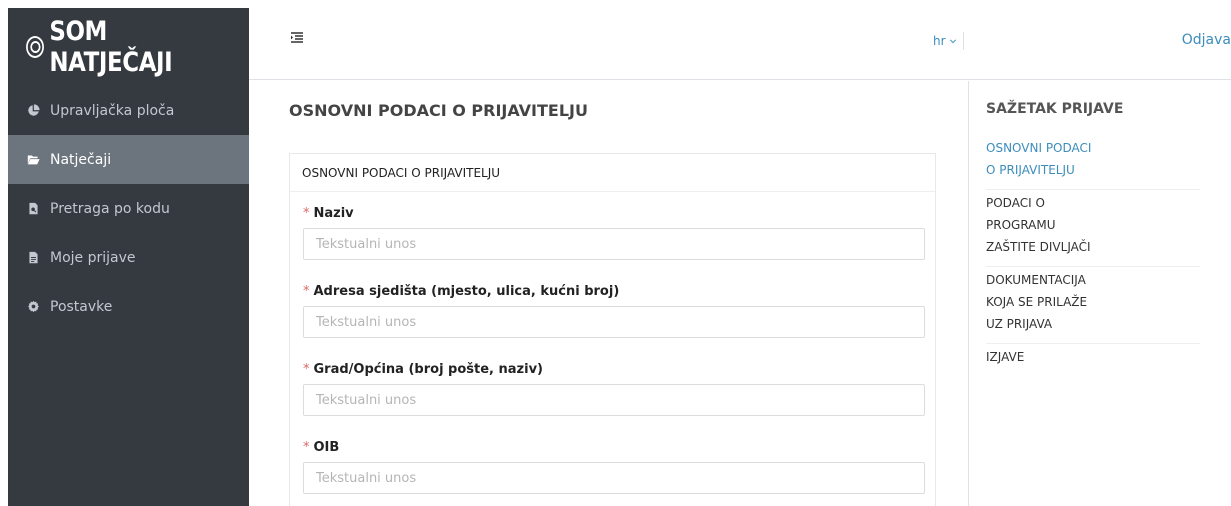 This screenshot has height=506, width=1231. Describe the element at coordinates (612, 173) in the screenshot. I see `card-header: OSNOVNI PODACI O PRIJAVITELJU` at that location.